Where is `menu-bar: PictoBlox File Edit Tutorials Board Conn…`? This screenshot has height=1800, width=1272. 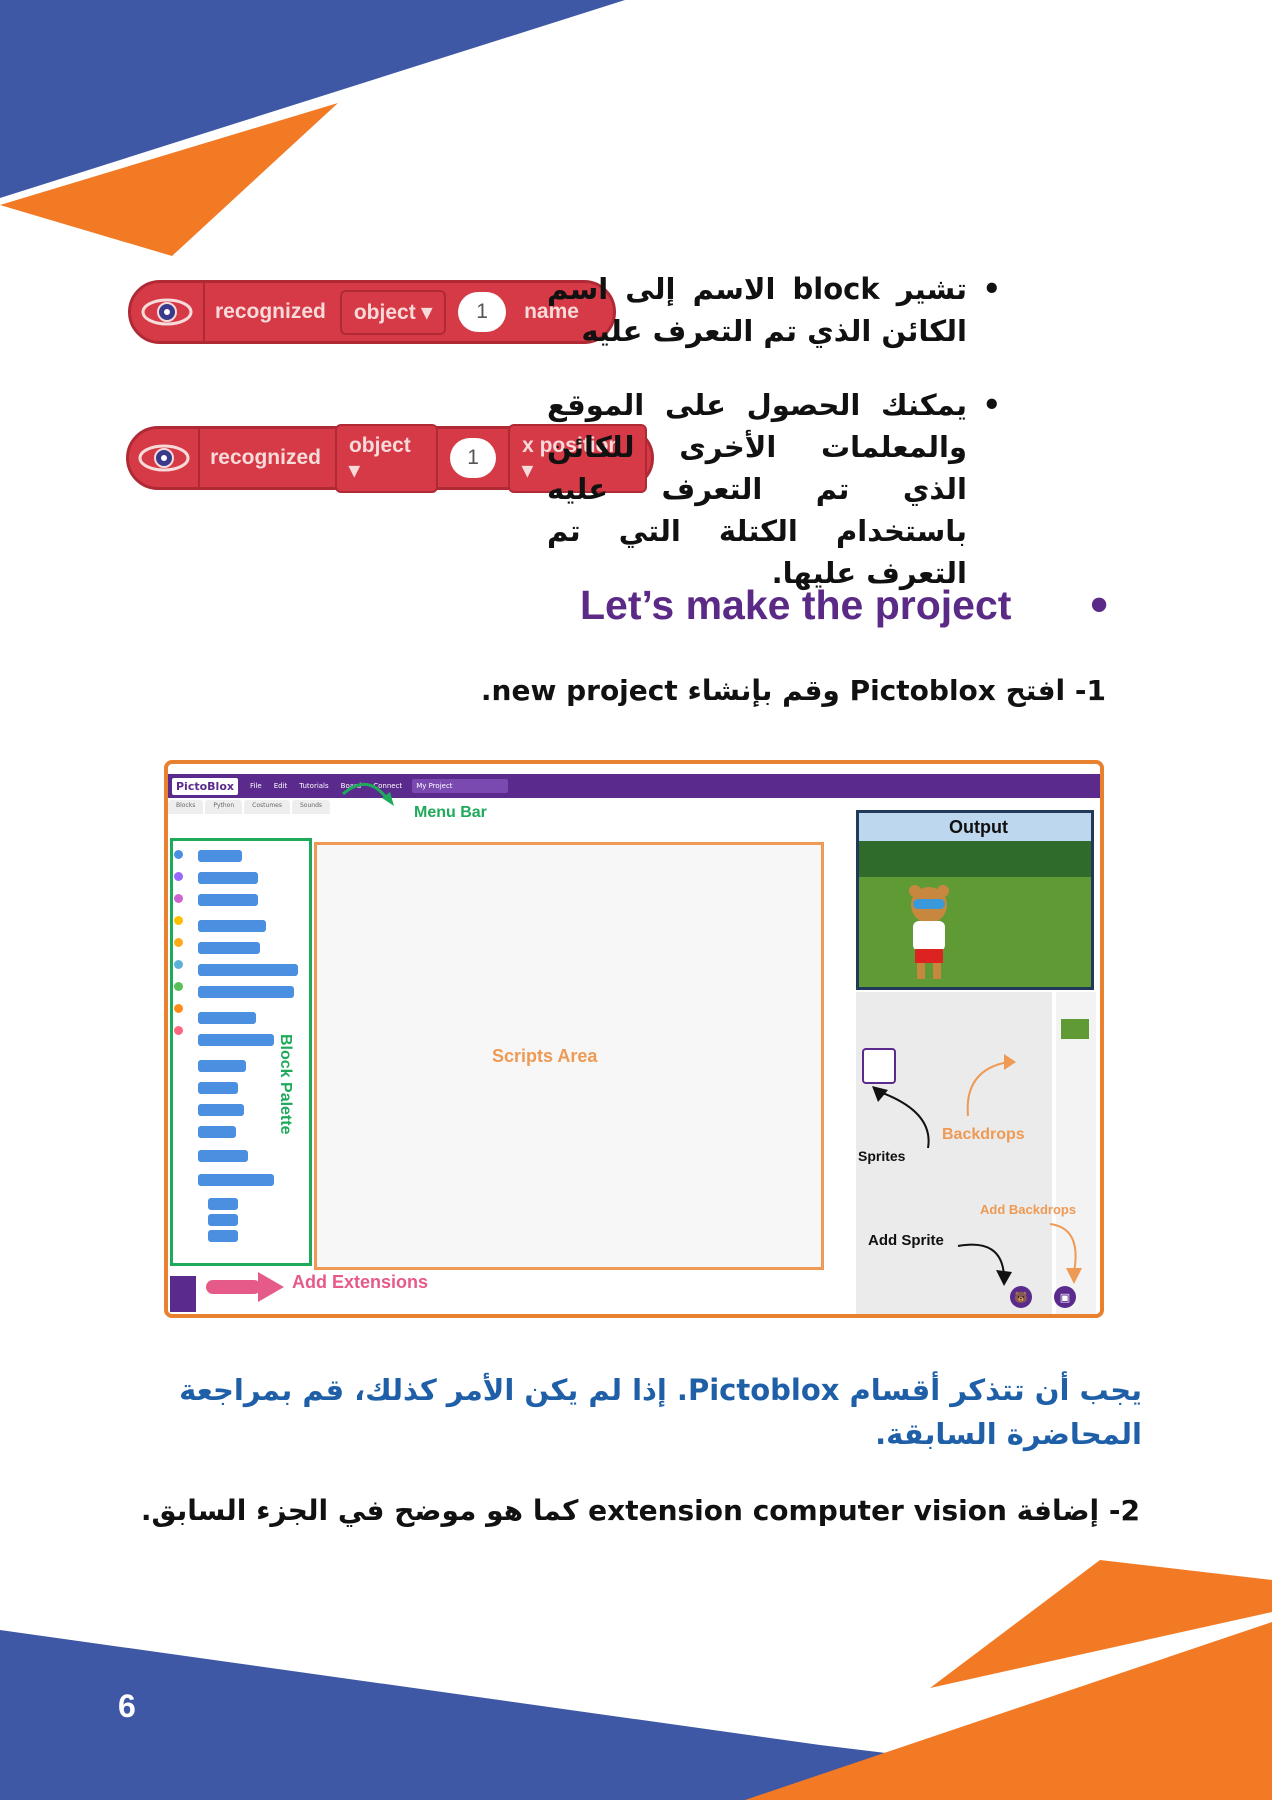 menu-bar: PictoBlox File Edit Tutorials Board Conn… is located at coordinates (634, 786).